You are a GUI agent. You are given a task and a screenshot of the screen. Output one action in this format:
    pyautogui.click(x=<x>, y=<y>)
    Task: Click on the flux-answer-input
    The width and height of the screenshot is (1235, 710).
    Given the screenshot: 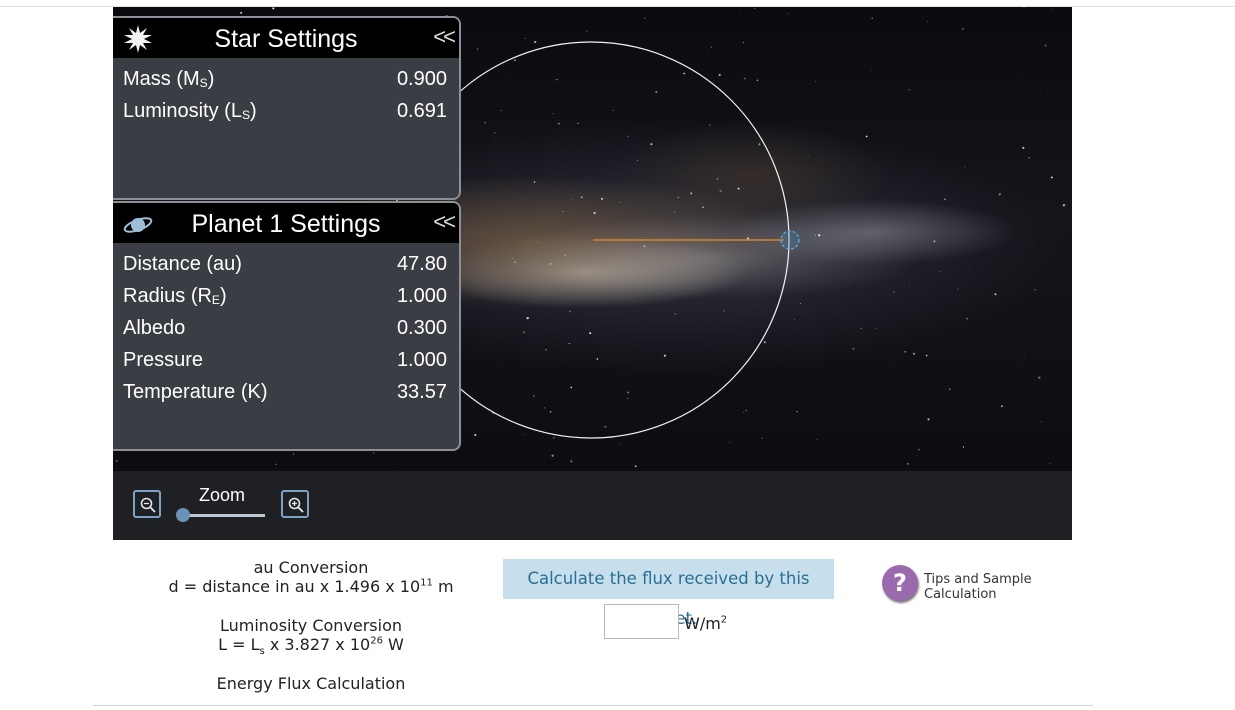 What is the action you would take?
    pyautogui.click(x=641, y=621)
    